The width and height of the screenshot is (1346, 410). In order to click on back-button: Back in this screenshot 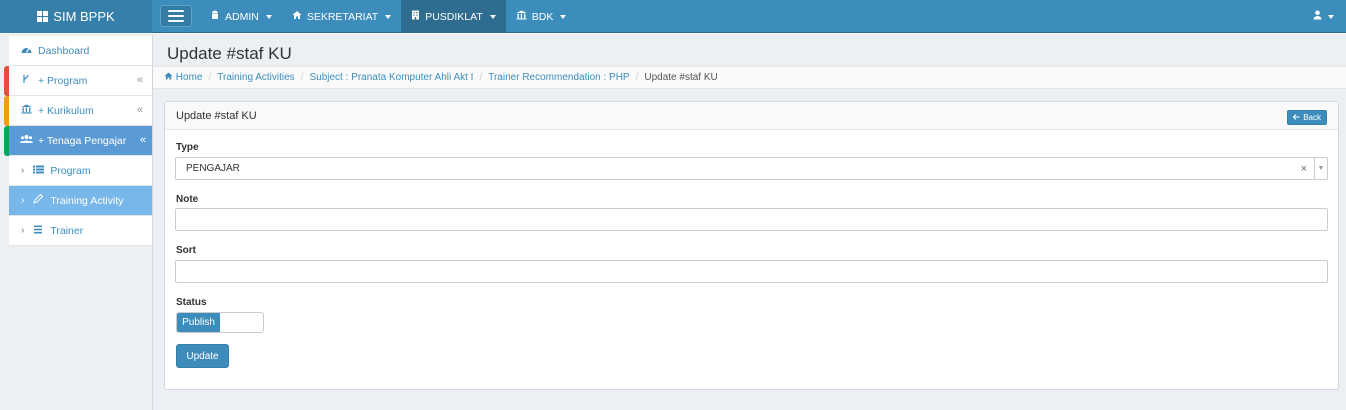, I will do `click(1307, 117)`.